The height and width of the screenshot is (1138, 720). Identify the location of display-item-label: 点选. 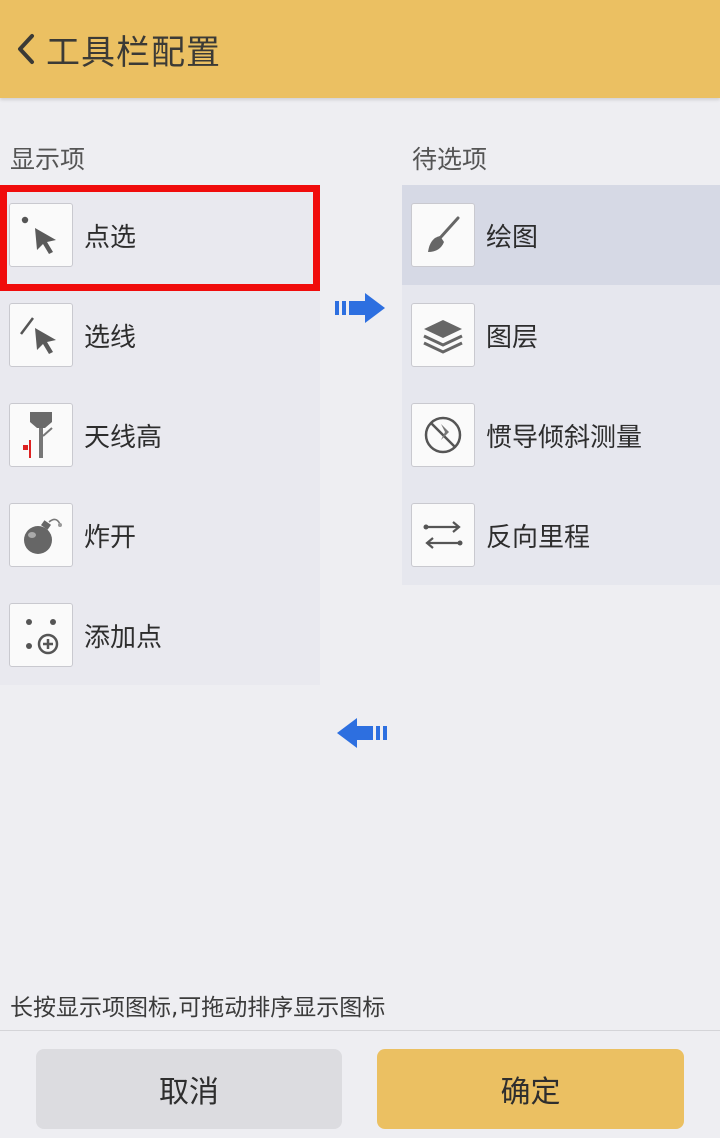
(110, 237).